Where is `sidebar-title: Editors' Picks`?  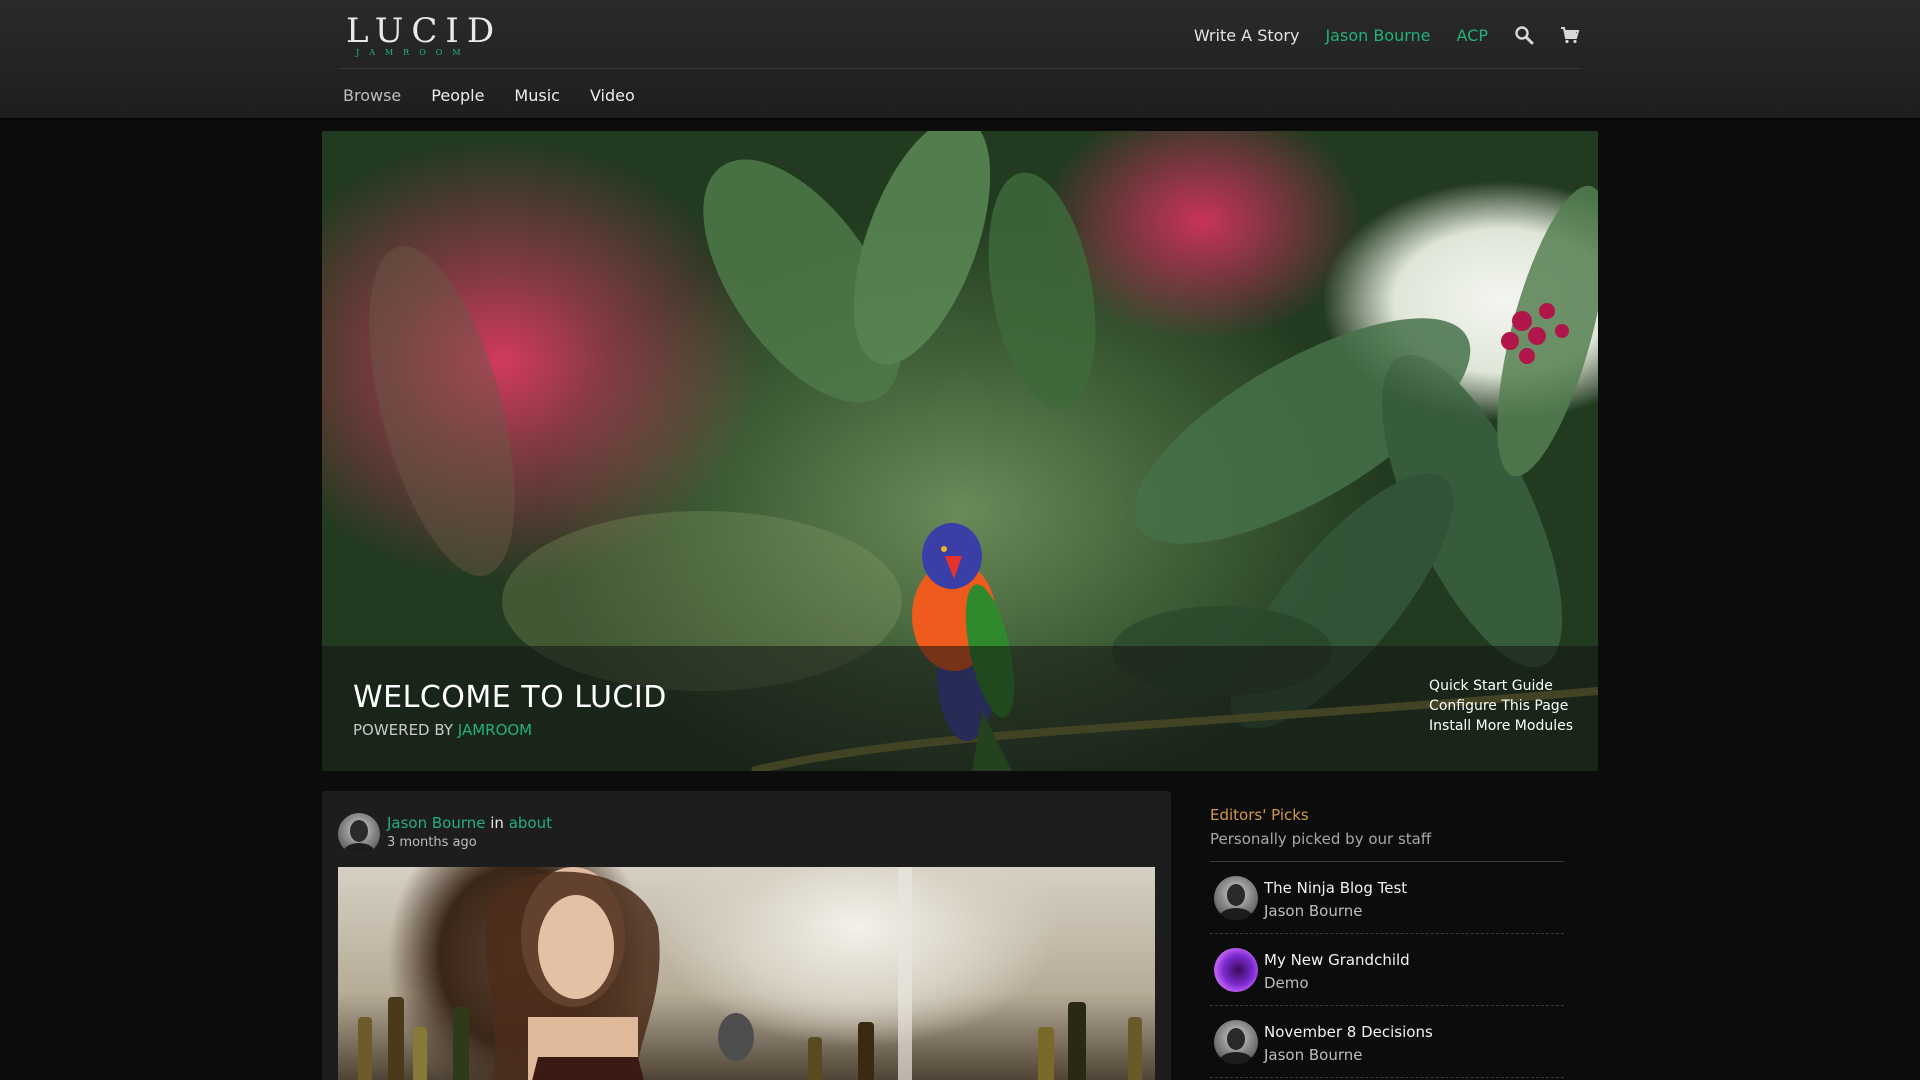
sidebar-title: Editors' Picks is located at coordinates (1259, 815).